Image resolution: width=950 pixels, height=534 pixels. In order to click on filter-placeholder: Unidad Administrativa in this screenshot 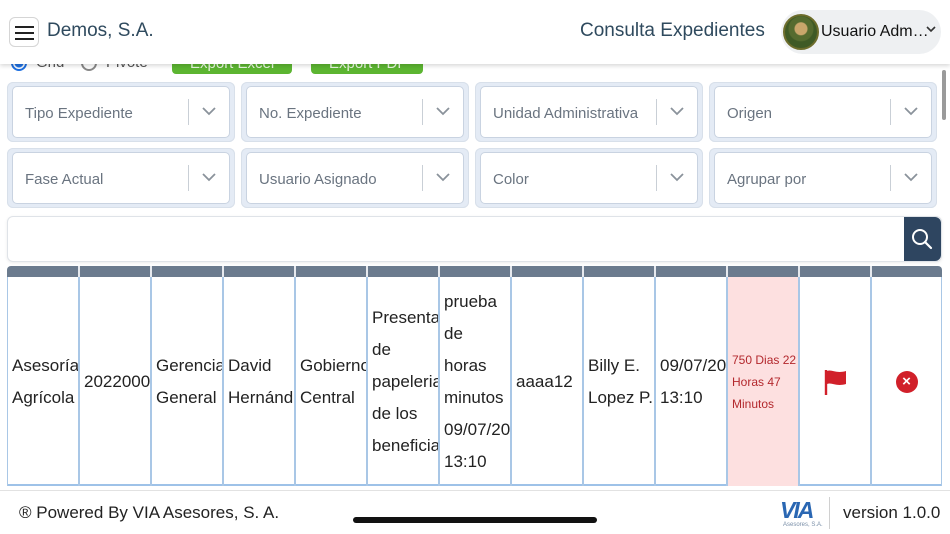, I will do `click(566, 113)`.